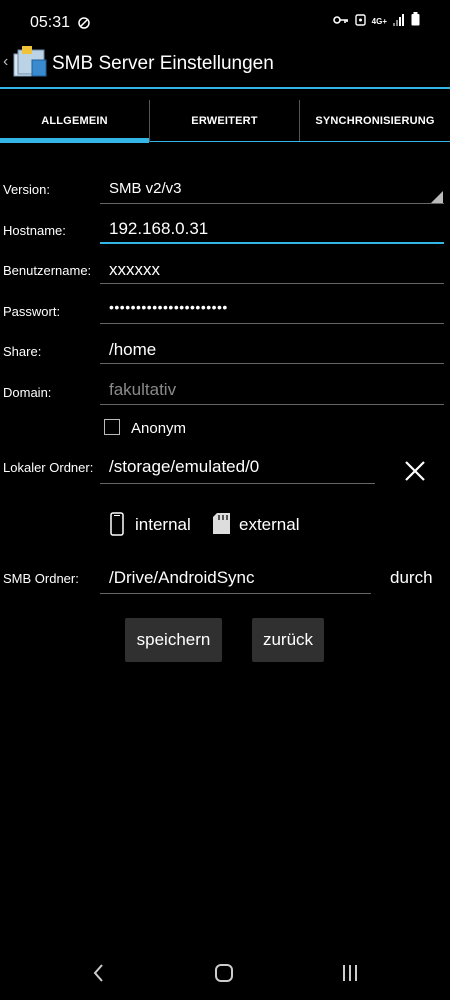 The height and width of the screenshot is (1000, 450). Describe the element at coordinates (134, 270) in the screenshot. I see `username-input: xxxxxx` at that location.